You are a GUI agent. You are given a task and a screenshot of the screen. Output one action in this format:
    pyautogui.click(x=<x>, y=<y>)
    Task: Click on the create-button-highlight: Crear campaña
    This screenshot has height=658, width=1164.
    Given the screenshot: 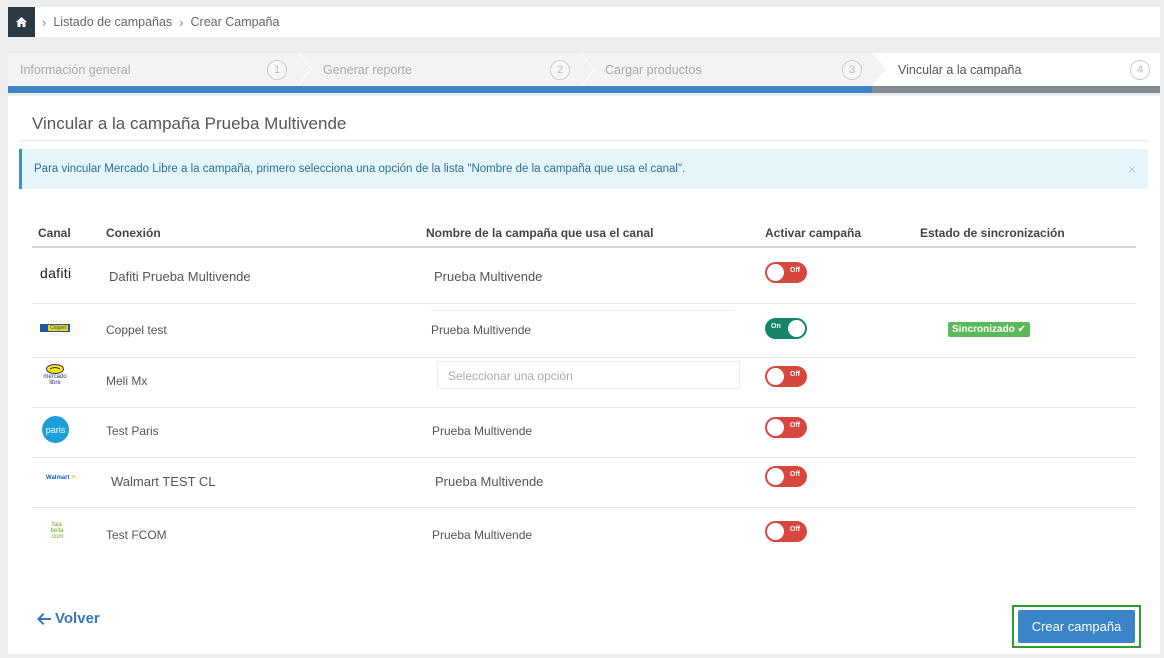 What is the action you would take?
    pyautogui.click(x=1076, y=626)
    